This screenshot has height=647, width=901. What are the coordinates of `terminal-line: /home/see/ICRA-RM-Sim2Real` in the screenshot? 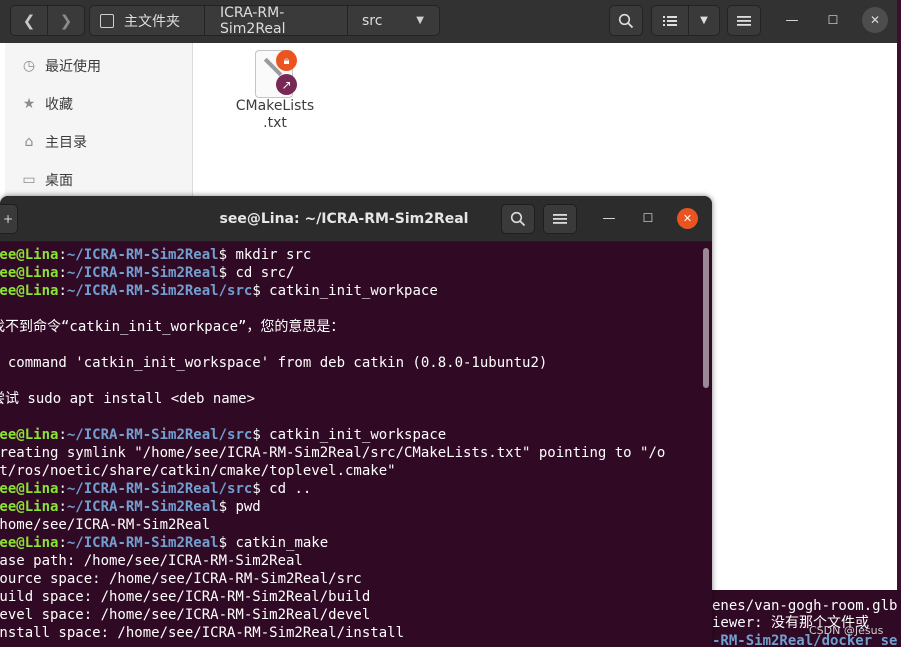 It's located at (105, 525).